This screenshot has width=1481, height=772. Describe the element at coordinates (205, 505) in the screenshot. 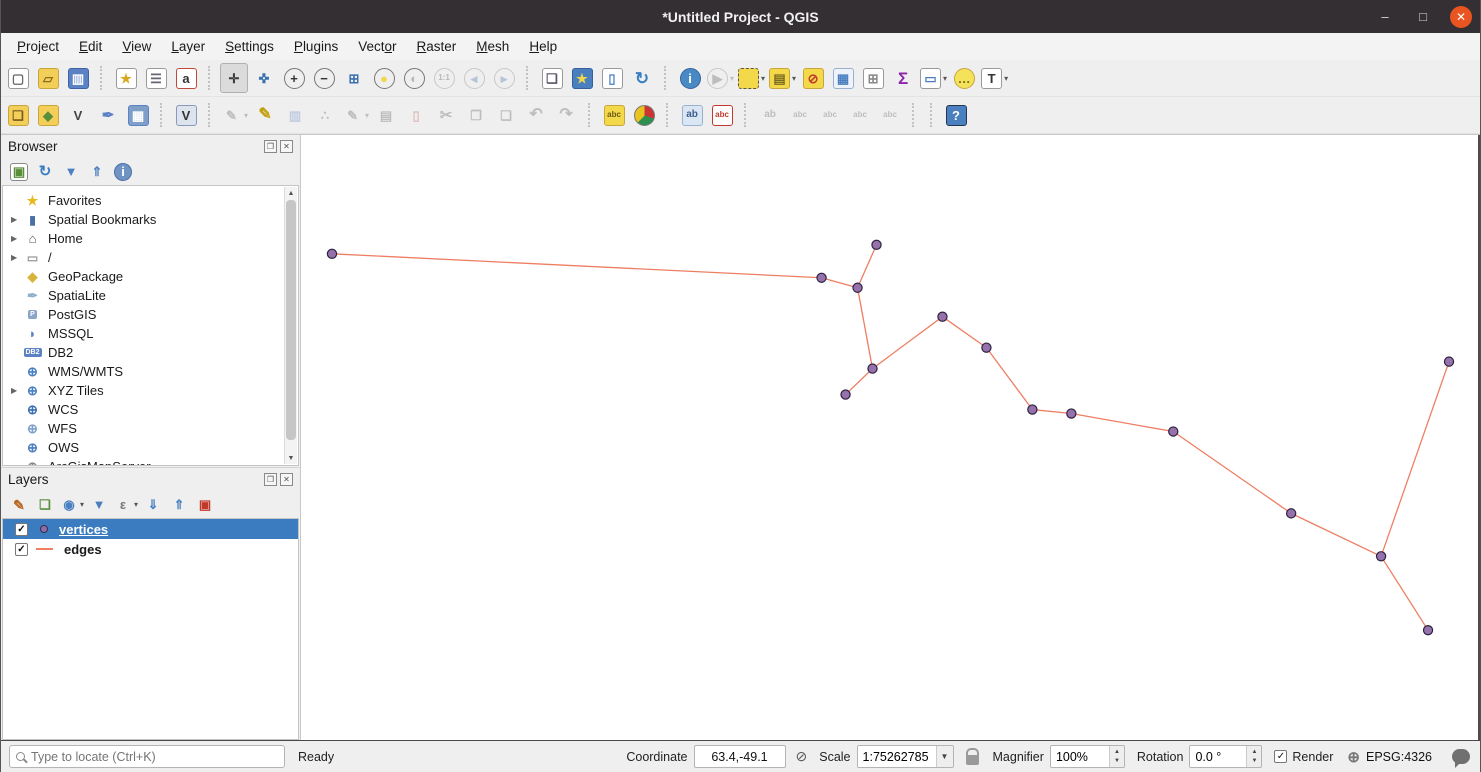

I see `remove-layer-button: ▣` at that location.